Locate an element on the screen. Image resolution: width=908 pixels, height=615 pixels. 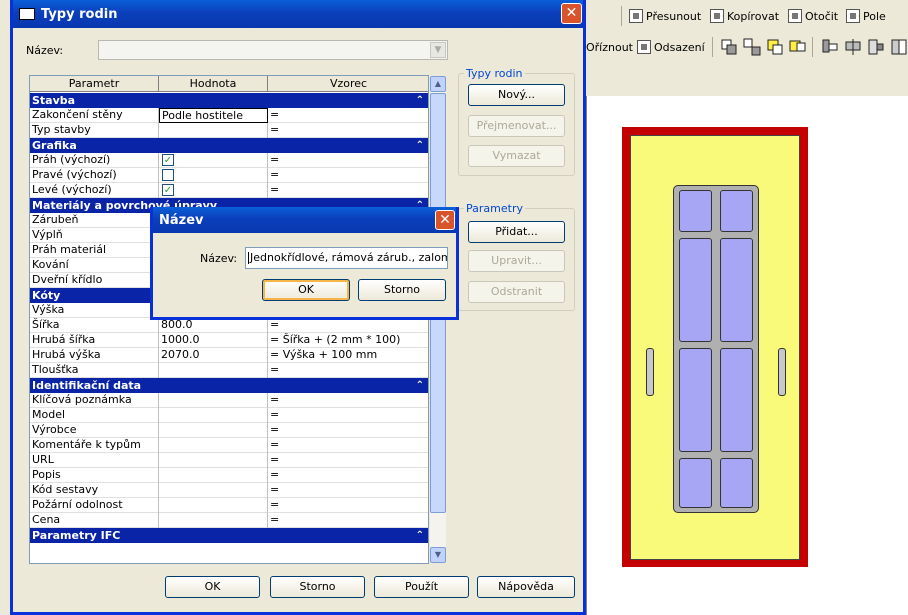
column-header-formula: Vzorec is located at coordinates (348, 84).